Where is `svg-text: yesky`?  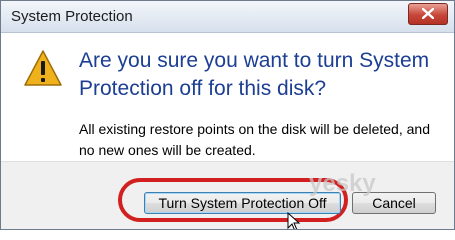
svg-text: yesky is located at coordinates (342, 183).